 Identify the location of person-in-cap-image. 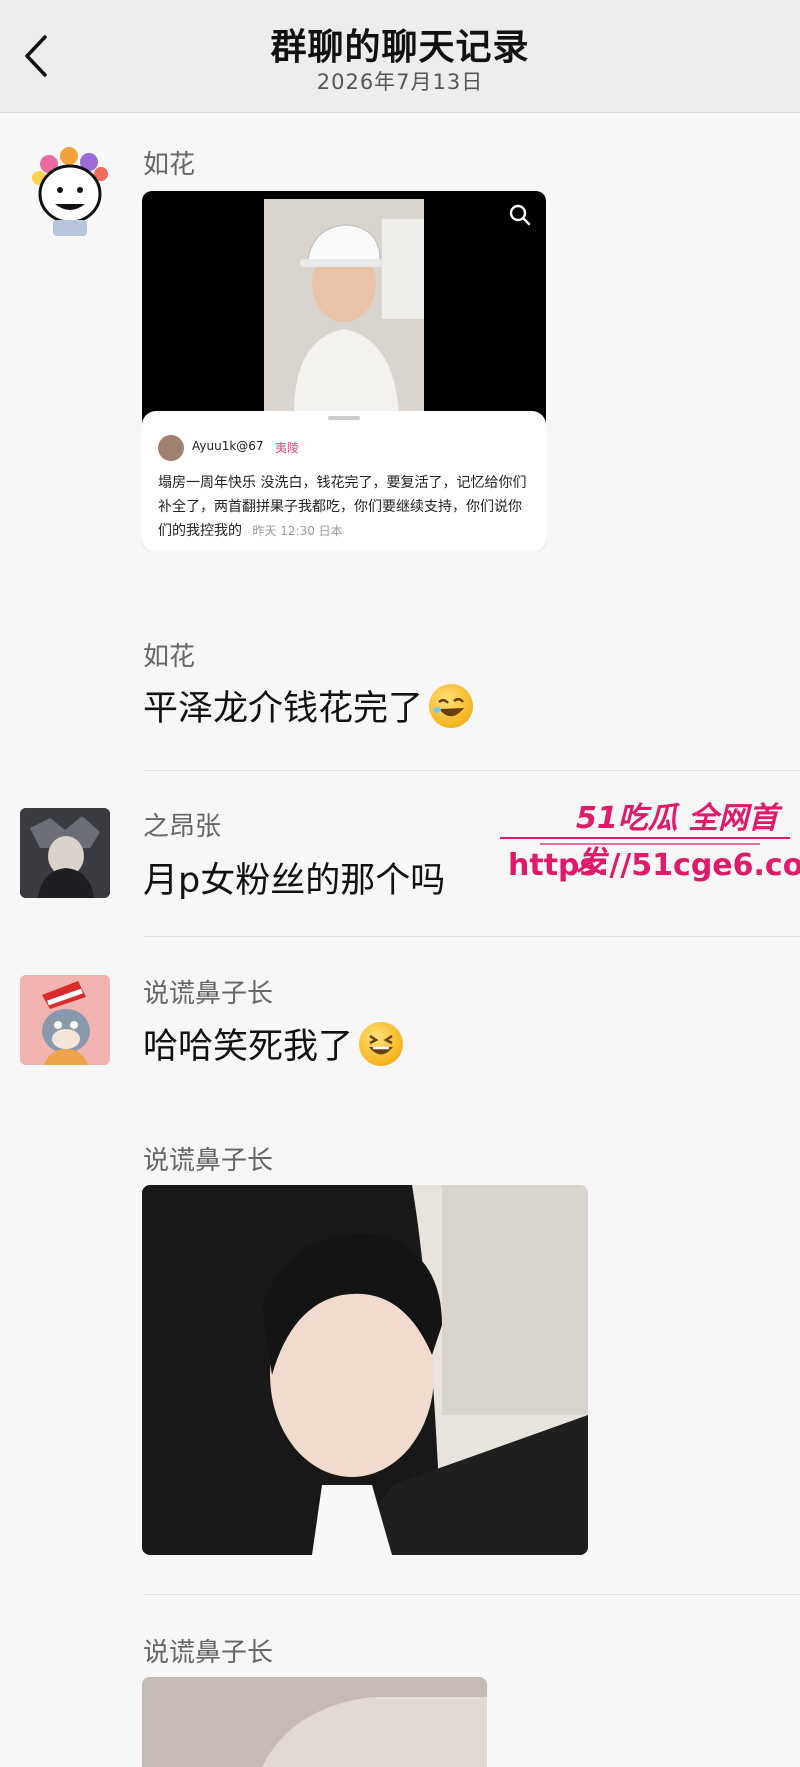
(344, 306).